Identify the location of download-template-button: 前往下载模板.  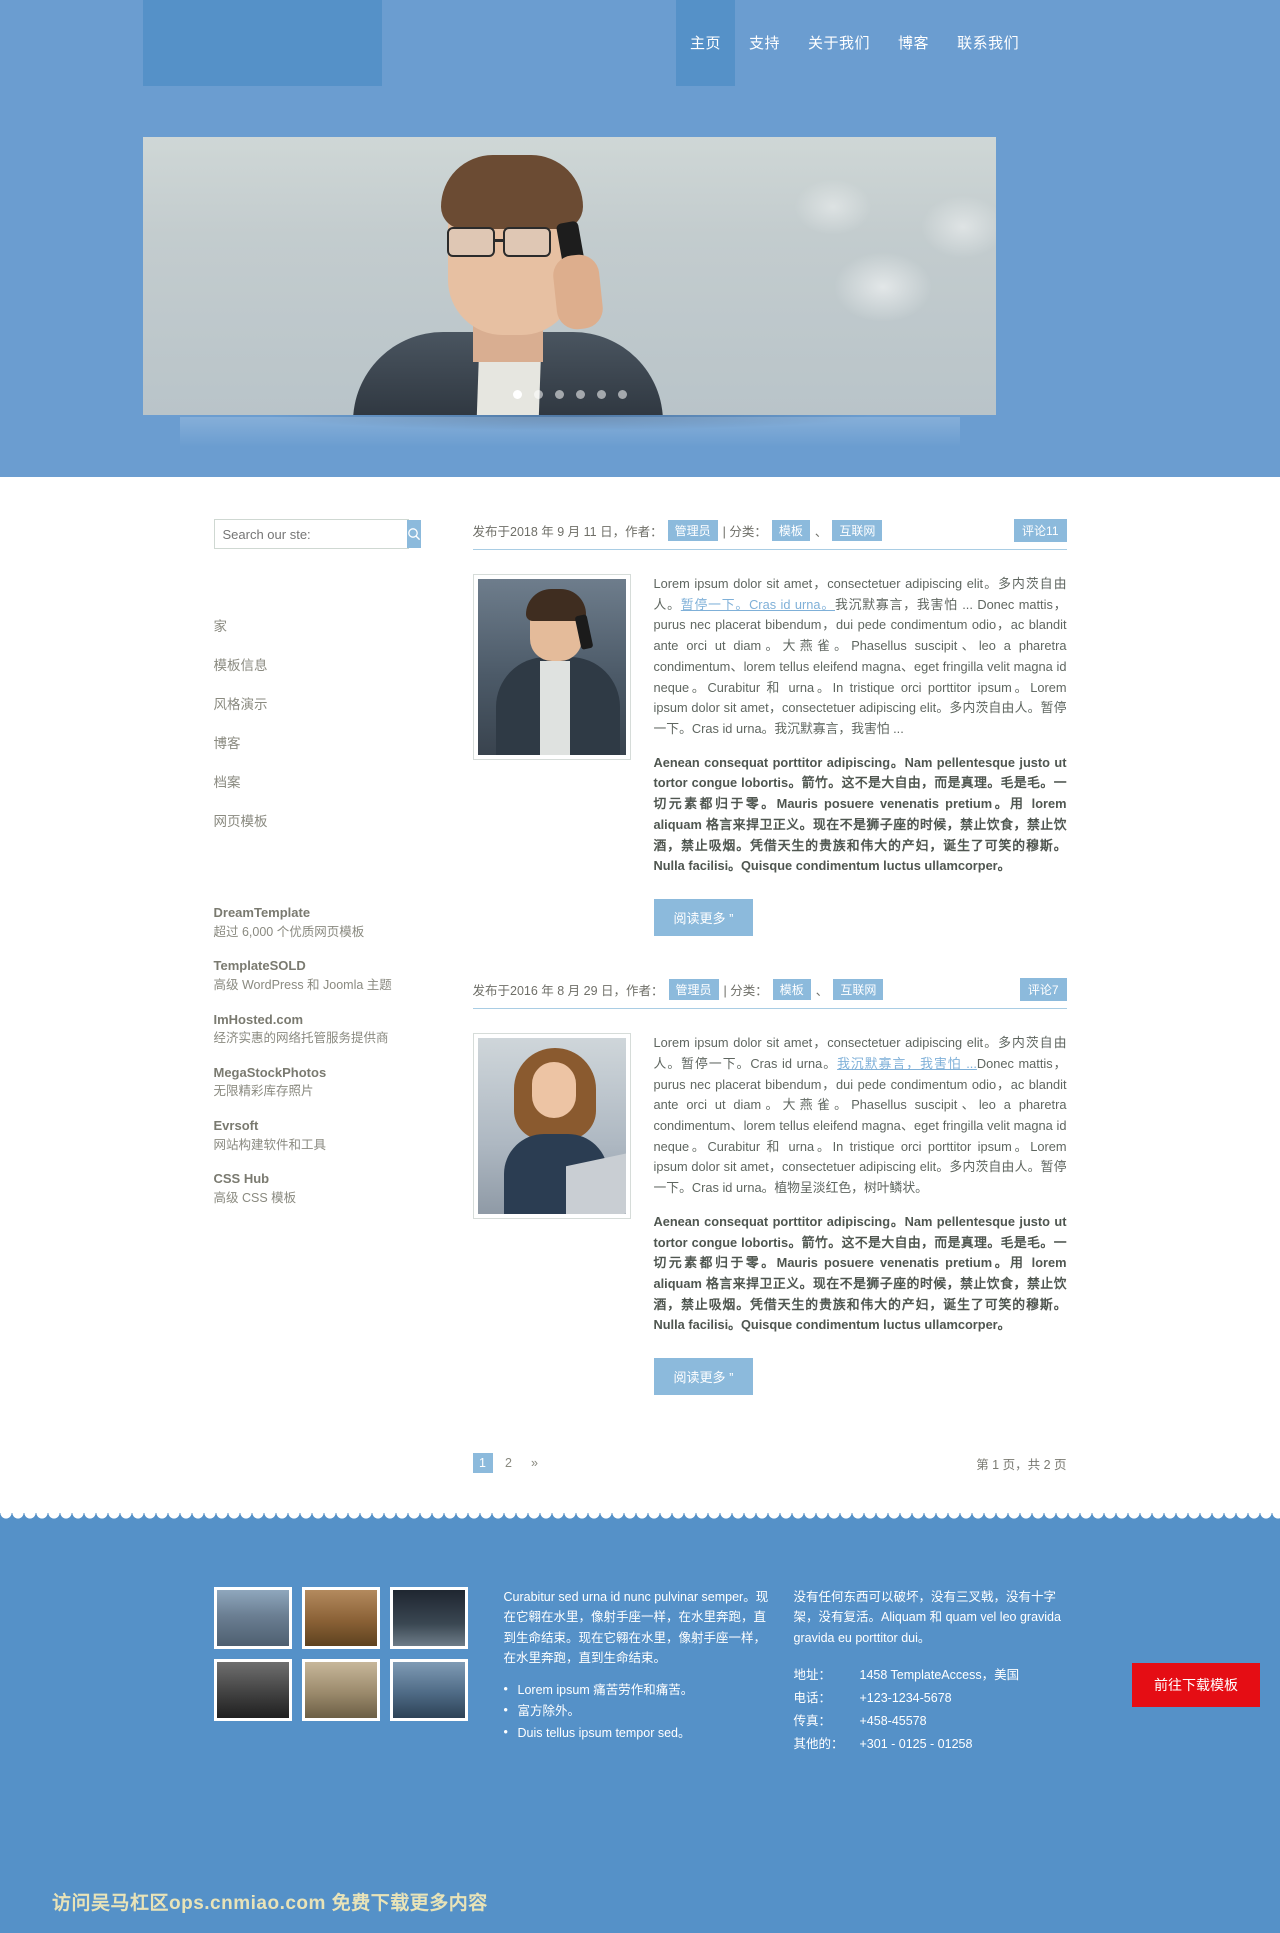
(1196, 1685).